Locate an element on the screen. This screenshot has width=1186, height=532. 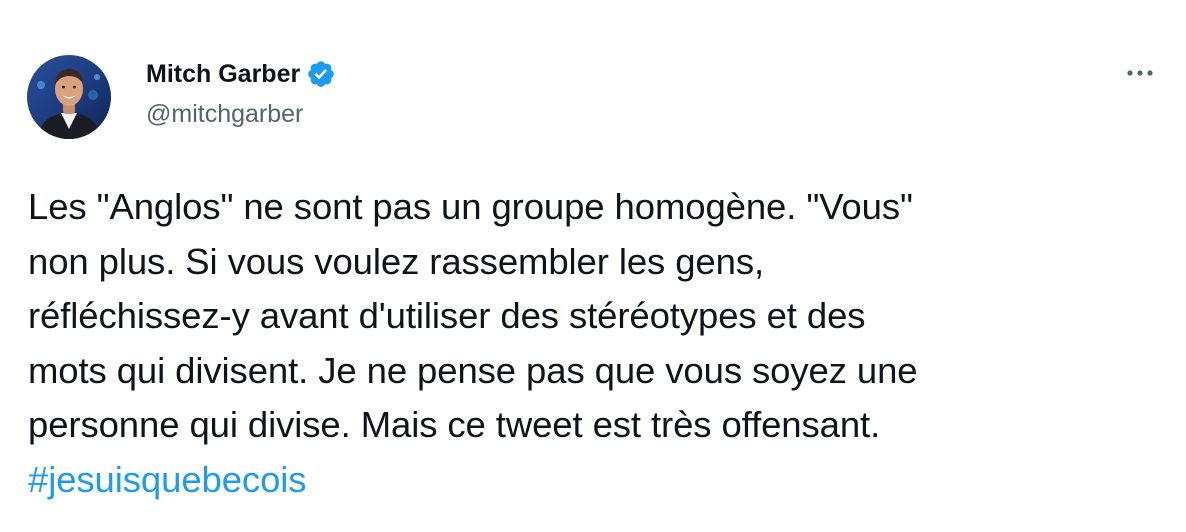
name-row: Mitch Garber is located at coordinates (241, 74).